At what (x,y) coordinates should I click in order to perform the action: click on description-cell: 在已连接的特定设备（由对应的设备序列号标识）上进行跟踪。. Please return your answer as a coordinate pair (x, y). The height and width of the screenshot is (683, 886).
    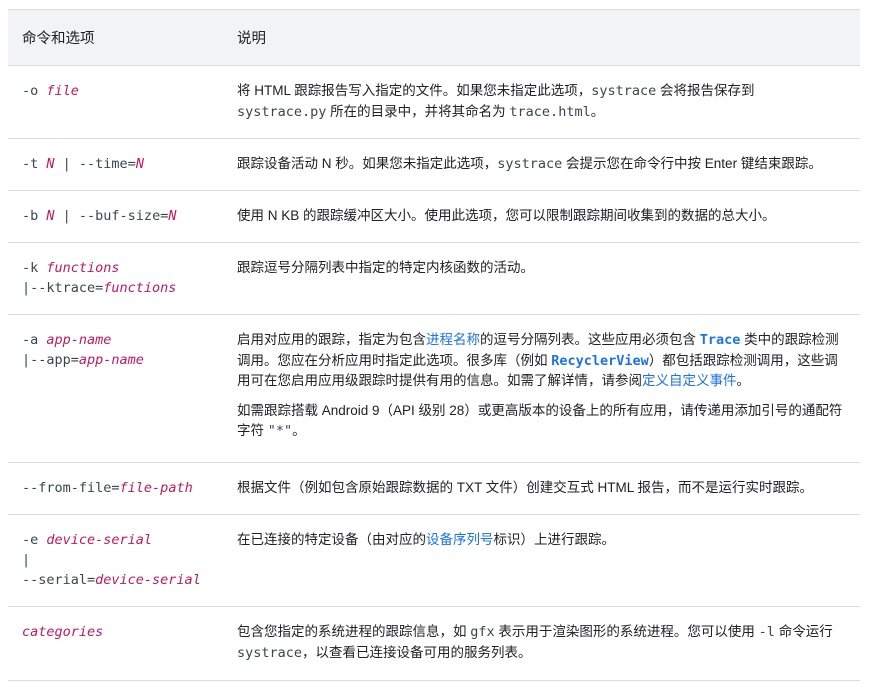
    Looking at the image, I should click on (426, 539).